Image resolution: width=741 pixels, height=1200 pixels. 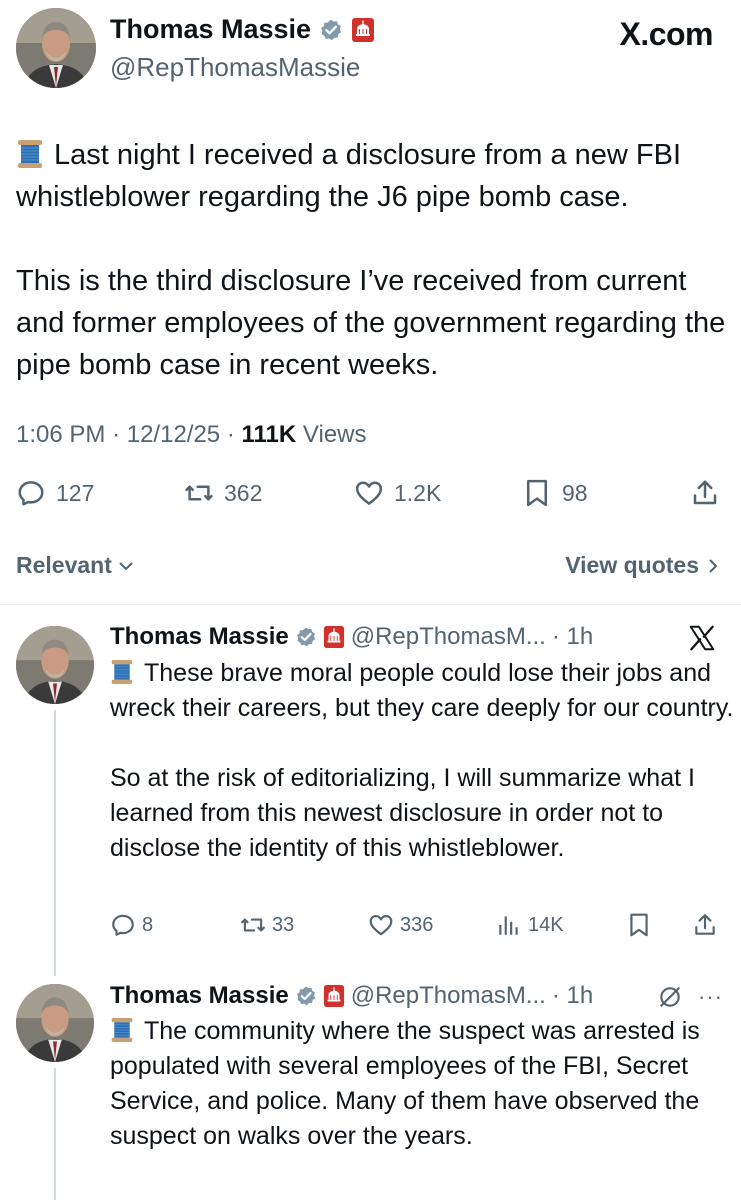 What do you see at coordinates (530, 925) in the screenshot?
I see `views-button: 14K` at bounding box center [530, 925].